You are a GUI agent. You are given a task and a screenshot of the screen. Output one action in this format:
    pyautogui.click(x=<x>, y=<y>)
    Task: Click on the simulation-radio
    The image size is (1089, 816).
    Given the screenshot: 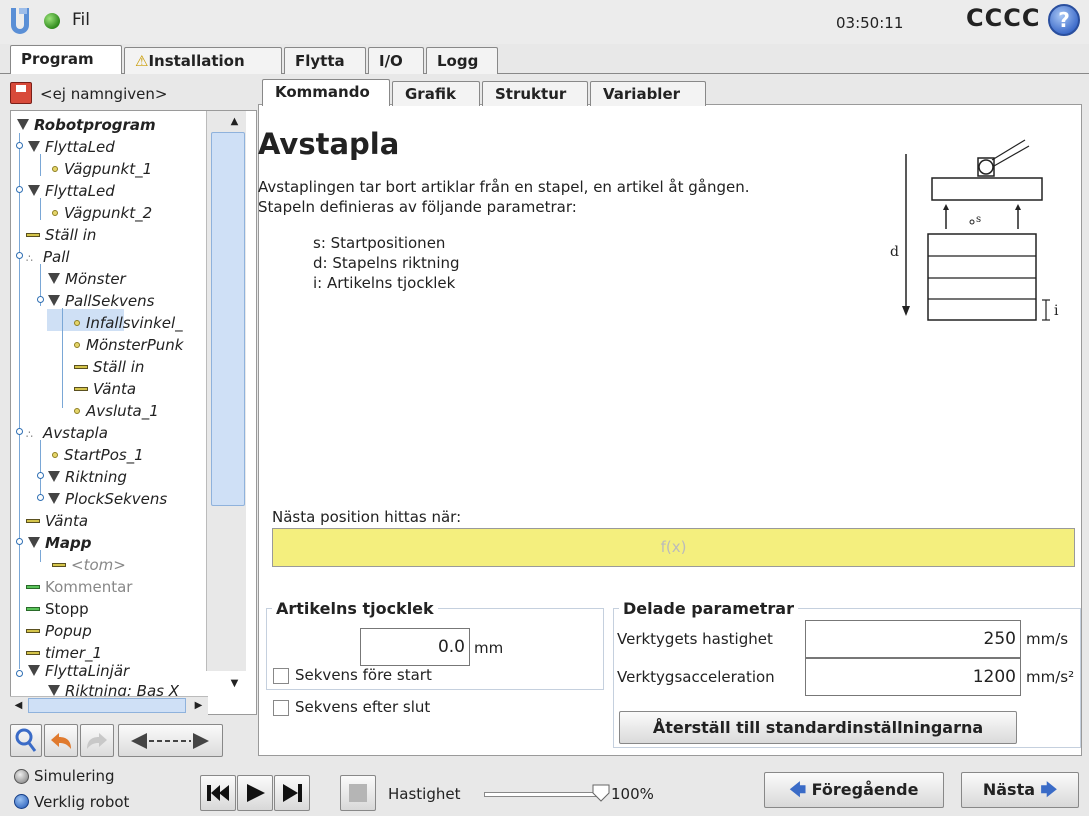 What is the action you would take?
    pyautogui.click(x=21, y=776)
    